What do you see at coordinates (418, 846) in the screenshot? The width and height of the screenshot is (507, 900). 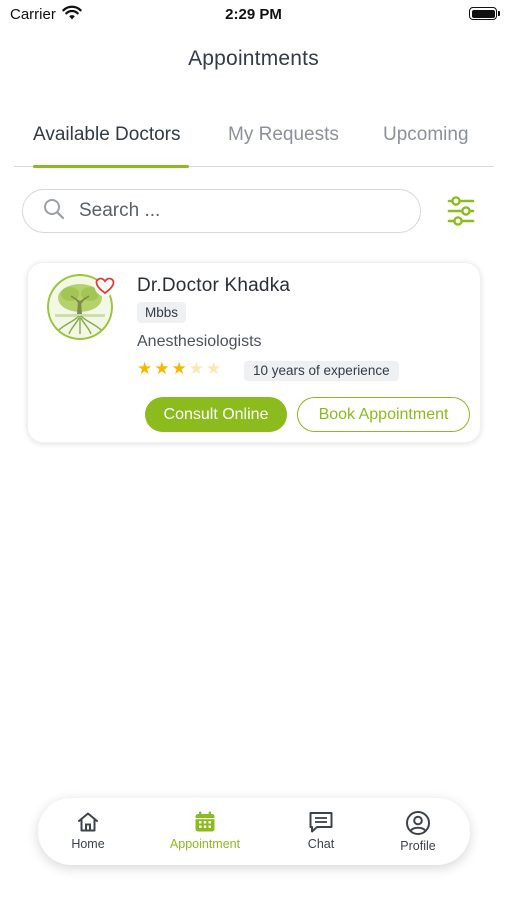 I see `nav-profile-label: Profile` at bounding box center [418, 846].